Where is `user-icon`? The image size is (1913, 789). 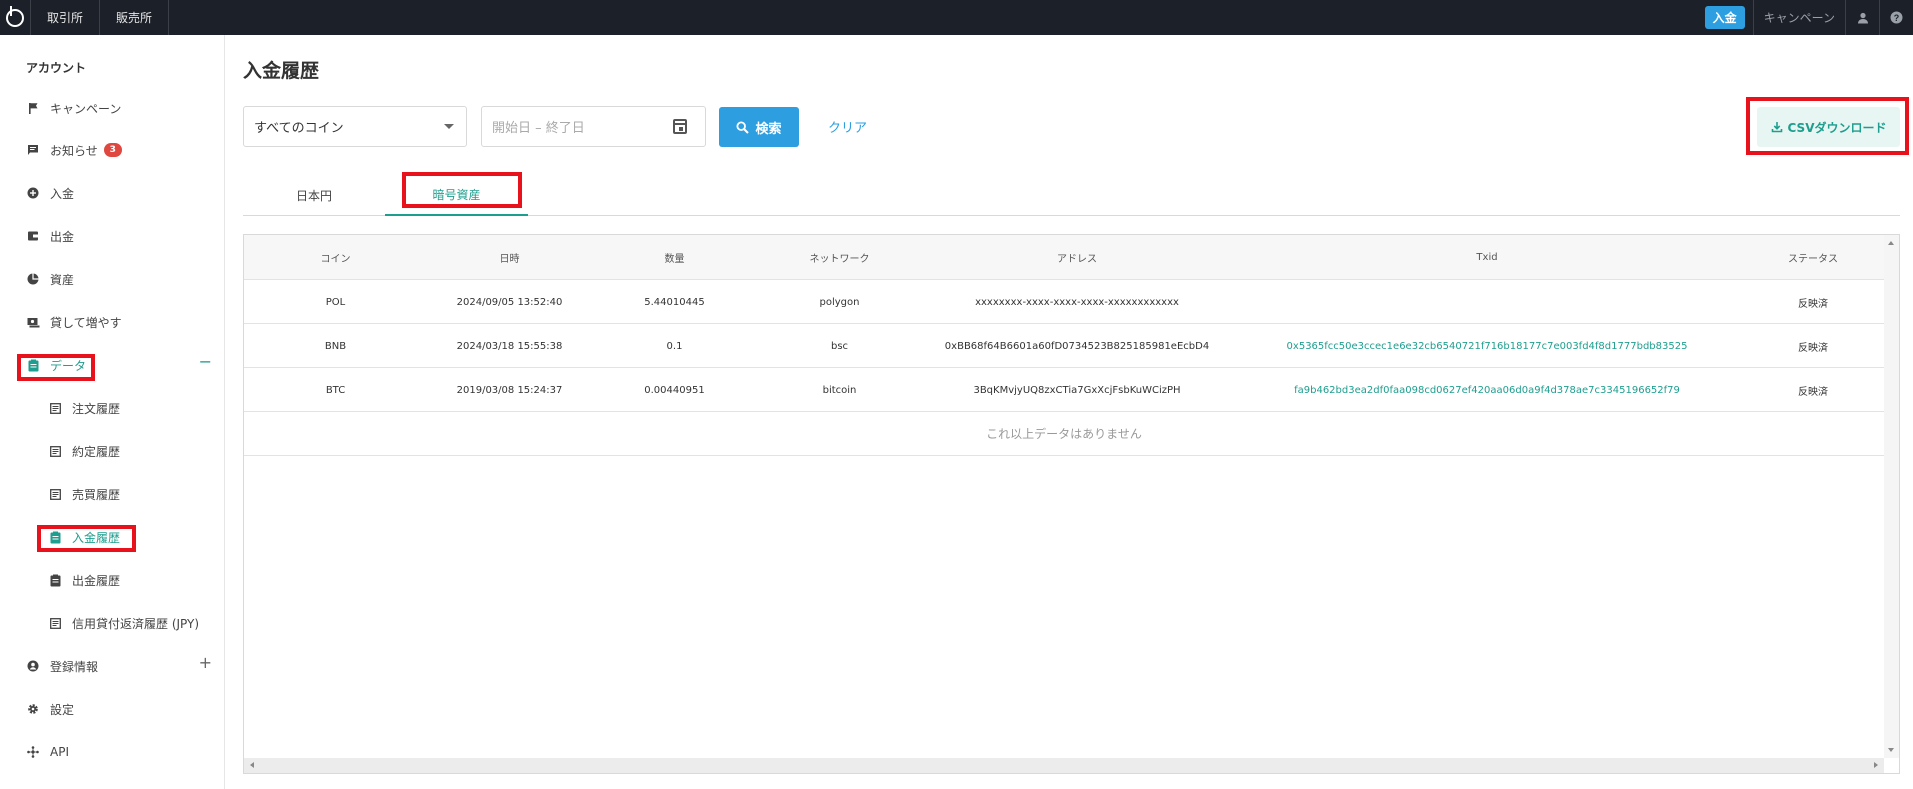 user-icon is located at coordinates (1862, 17).